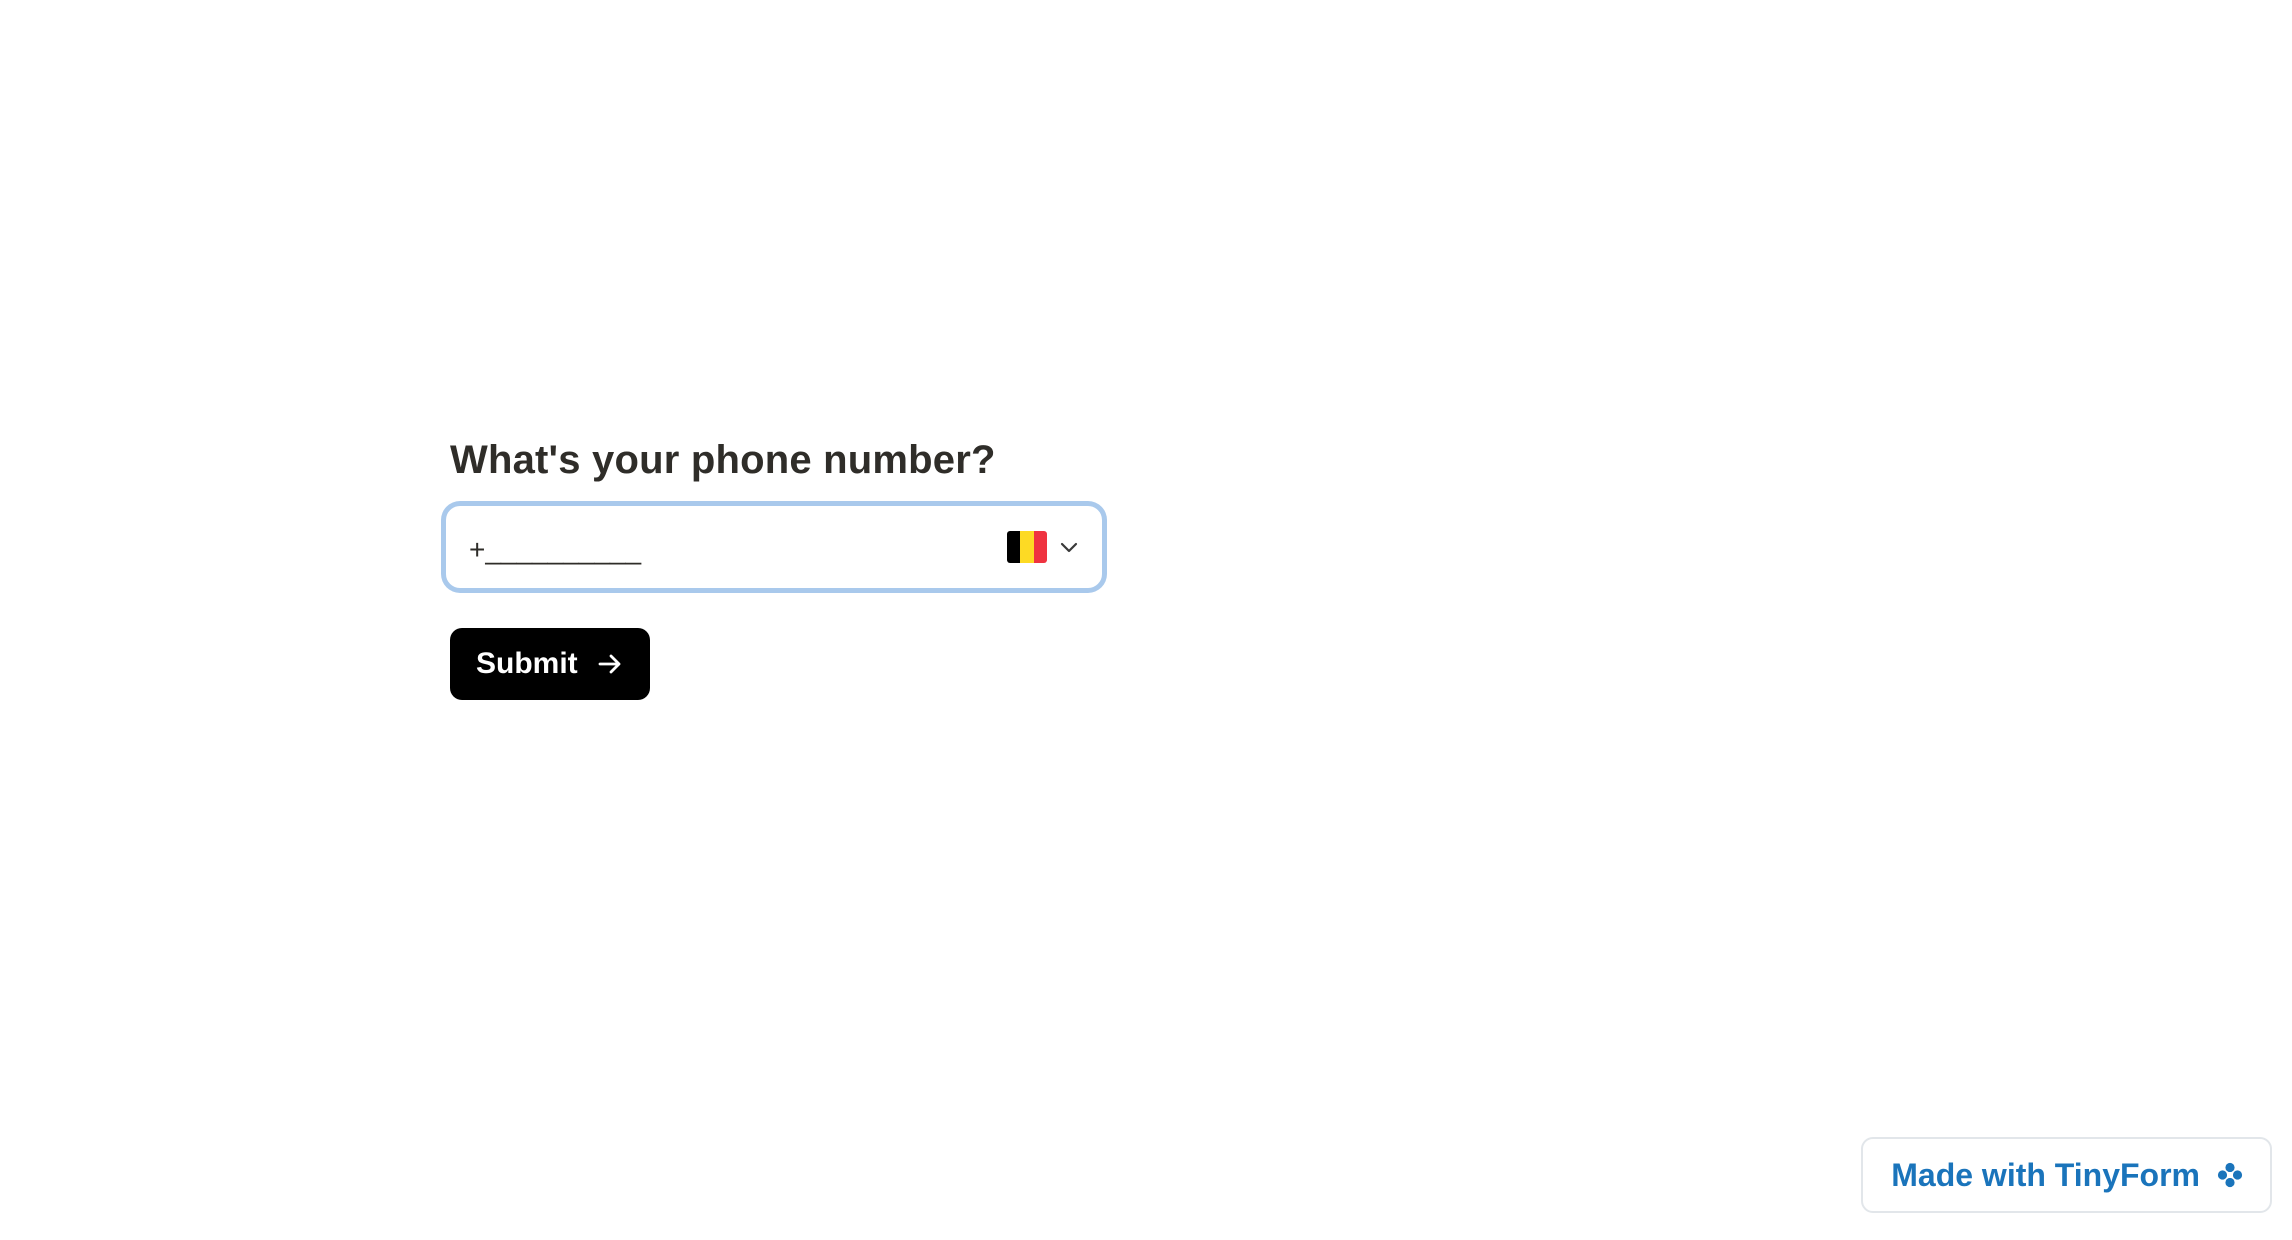 The height and width of the screenshot is (1240, 2292). I want to click on arrow-right-icon, so click(610, 664).